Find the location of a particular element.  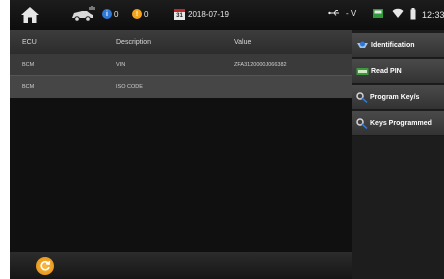

bottom-toolbar is located at coordinates (181, 265).